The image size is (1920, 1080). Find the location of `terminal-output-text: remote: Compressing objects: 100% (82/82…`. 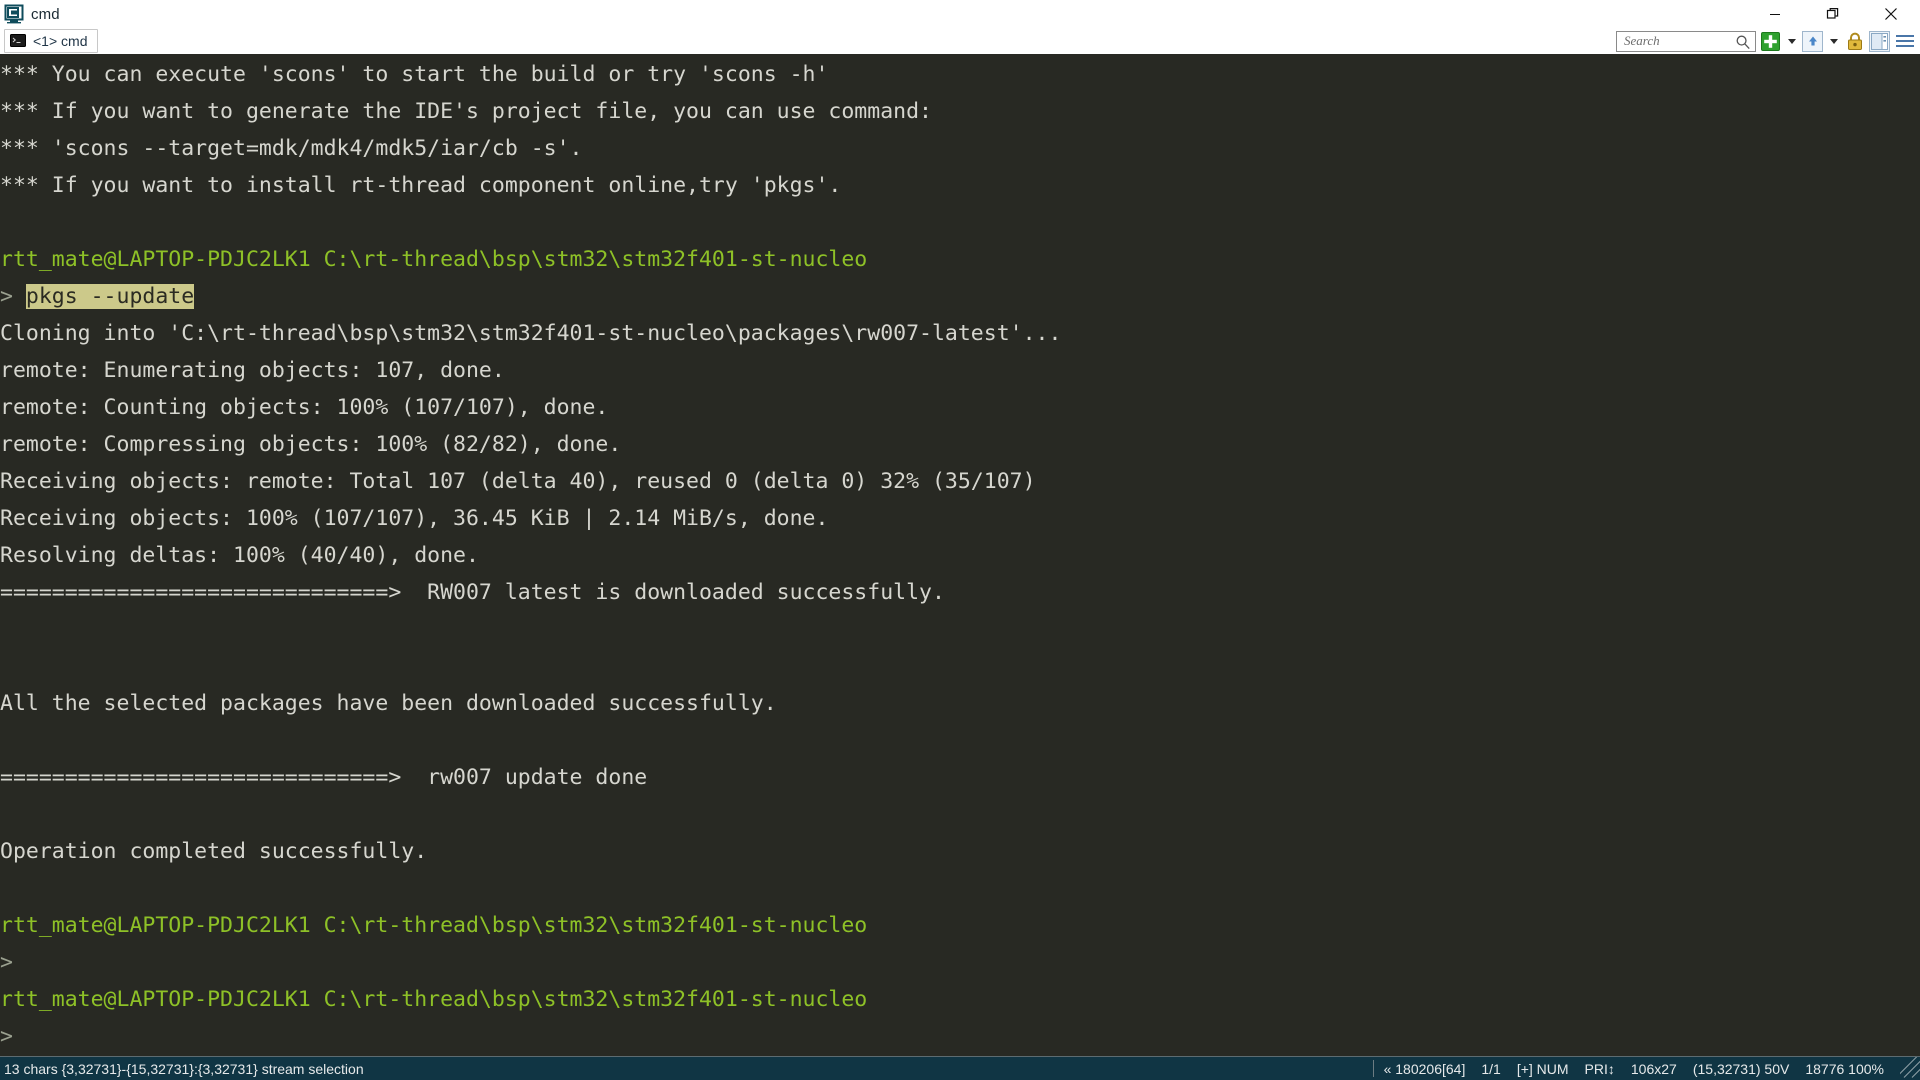

terminal-output-text: remote: Compressing objects: 100% (82/82… is located at coordinates (311, 444).